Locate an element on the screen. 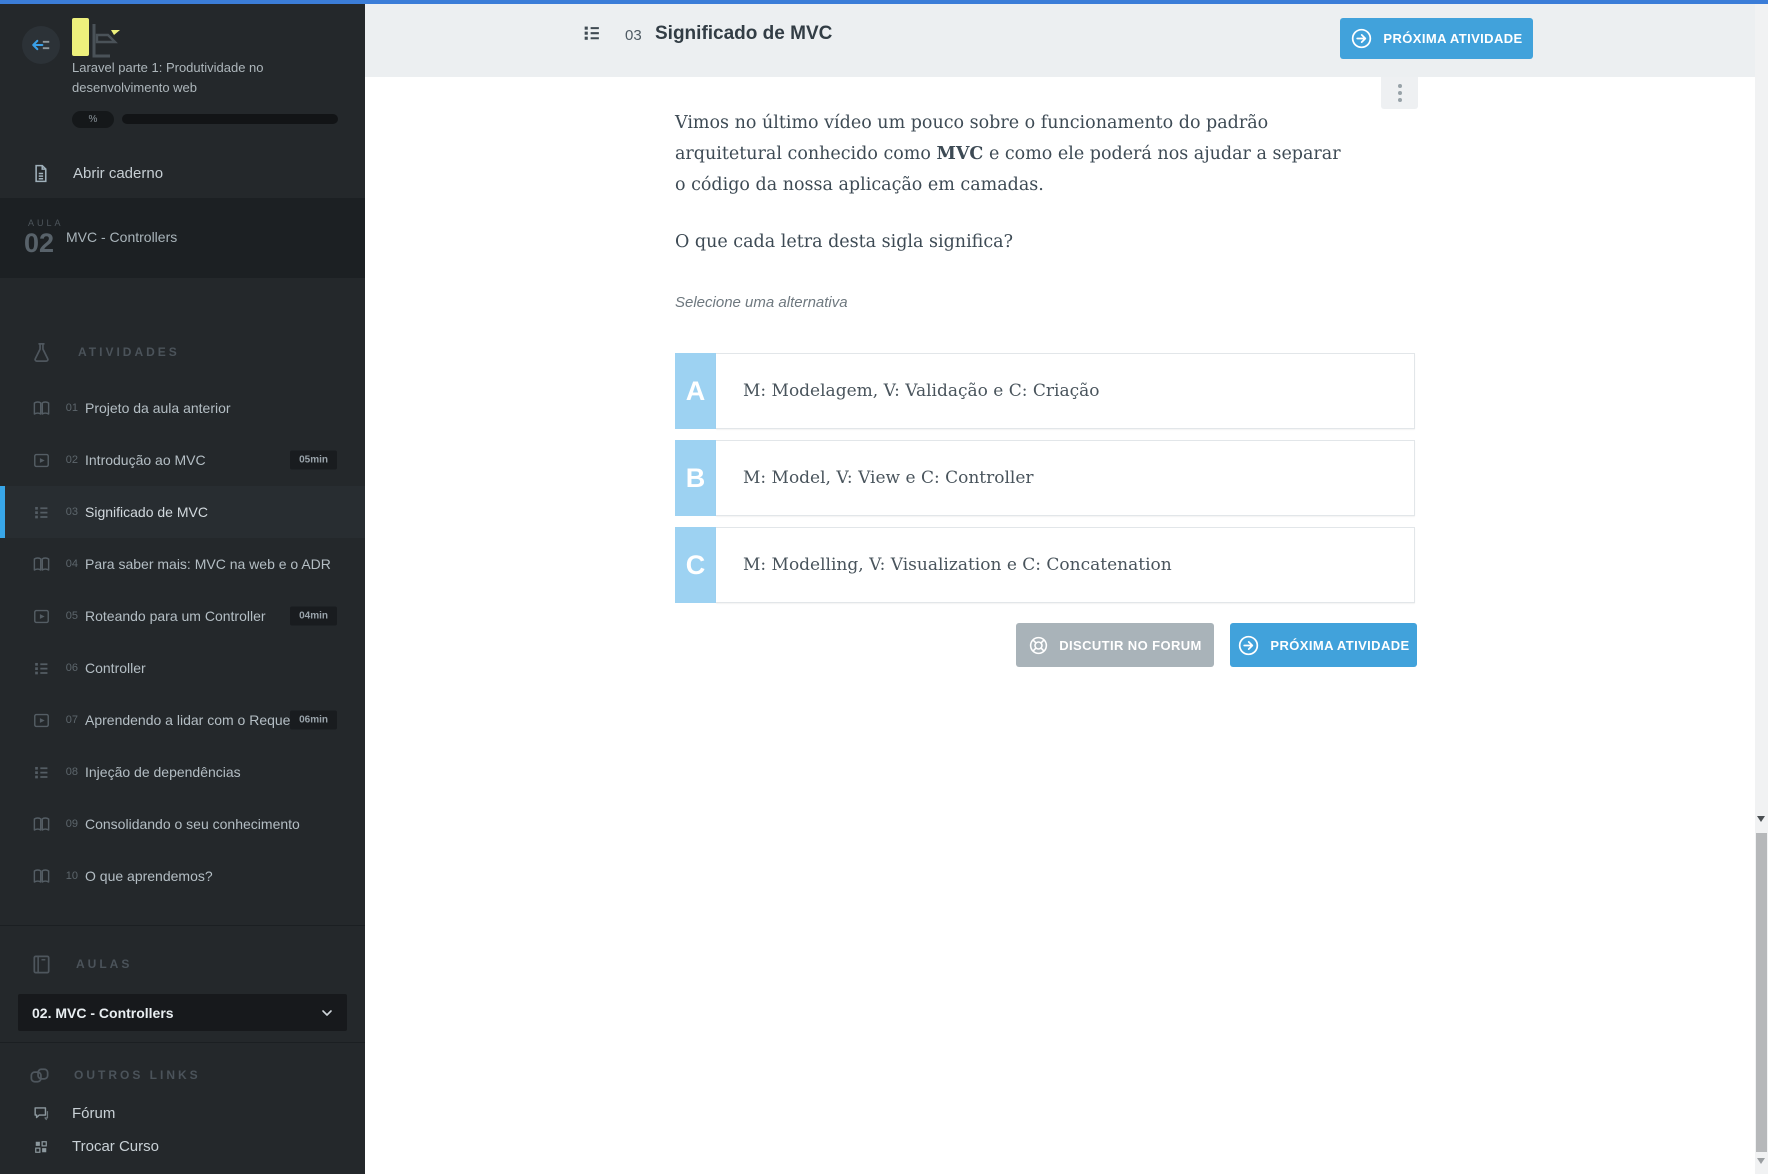 The height and width of the screenshot is (1174, 1768). activity-number: 05 is located at coordinates (71, 616).